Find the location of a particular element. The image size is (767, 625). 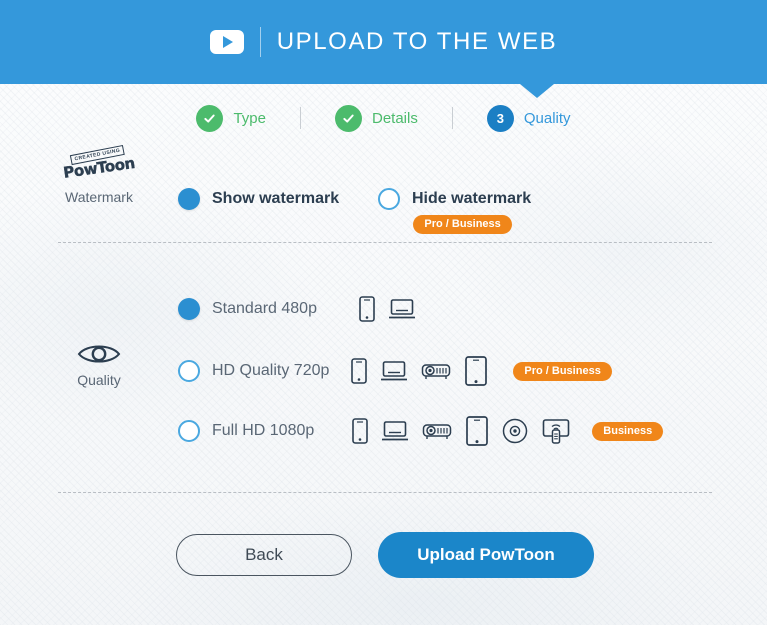

radio-standard-480p is located at coordinates (189, 309).